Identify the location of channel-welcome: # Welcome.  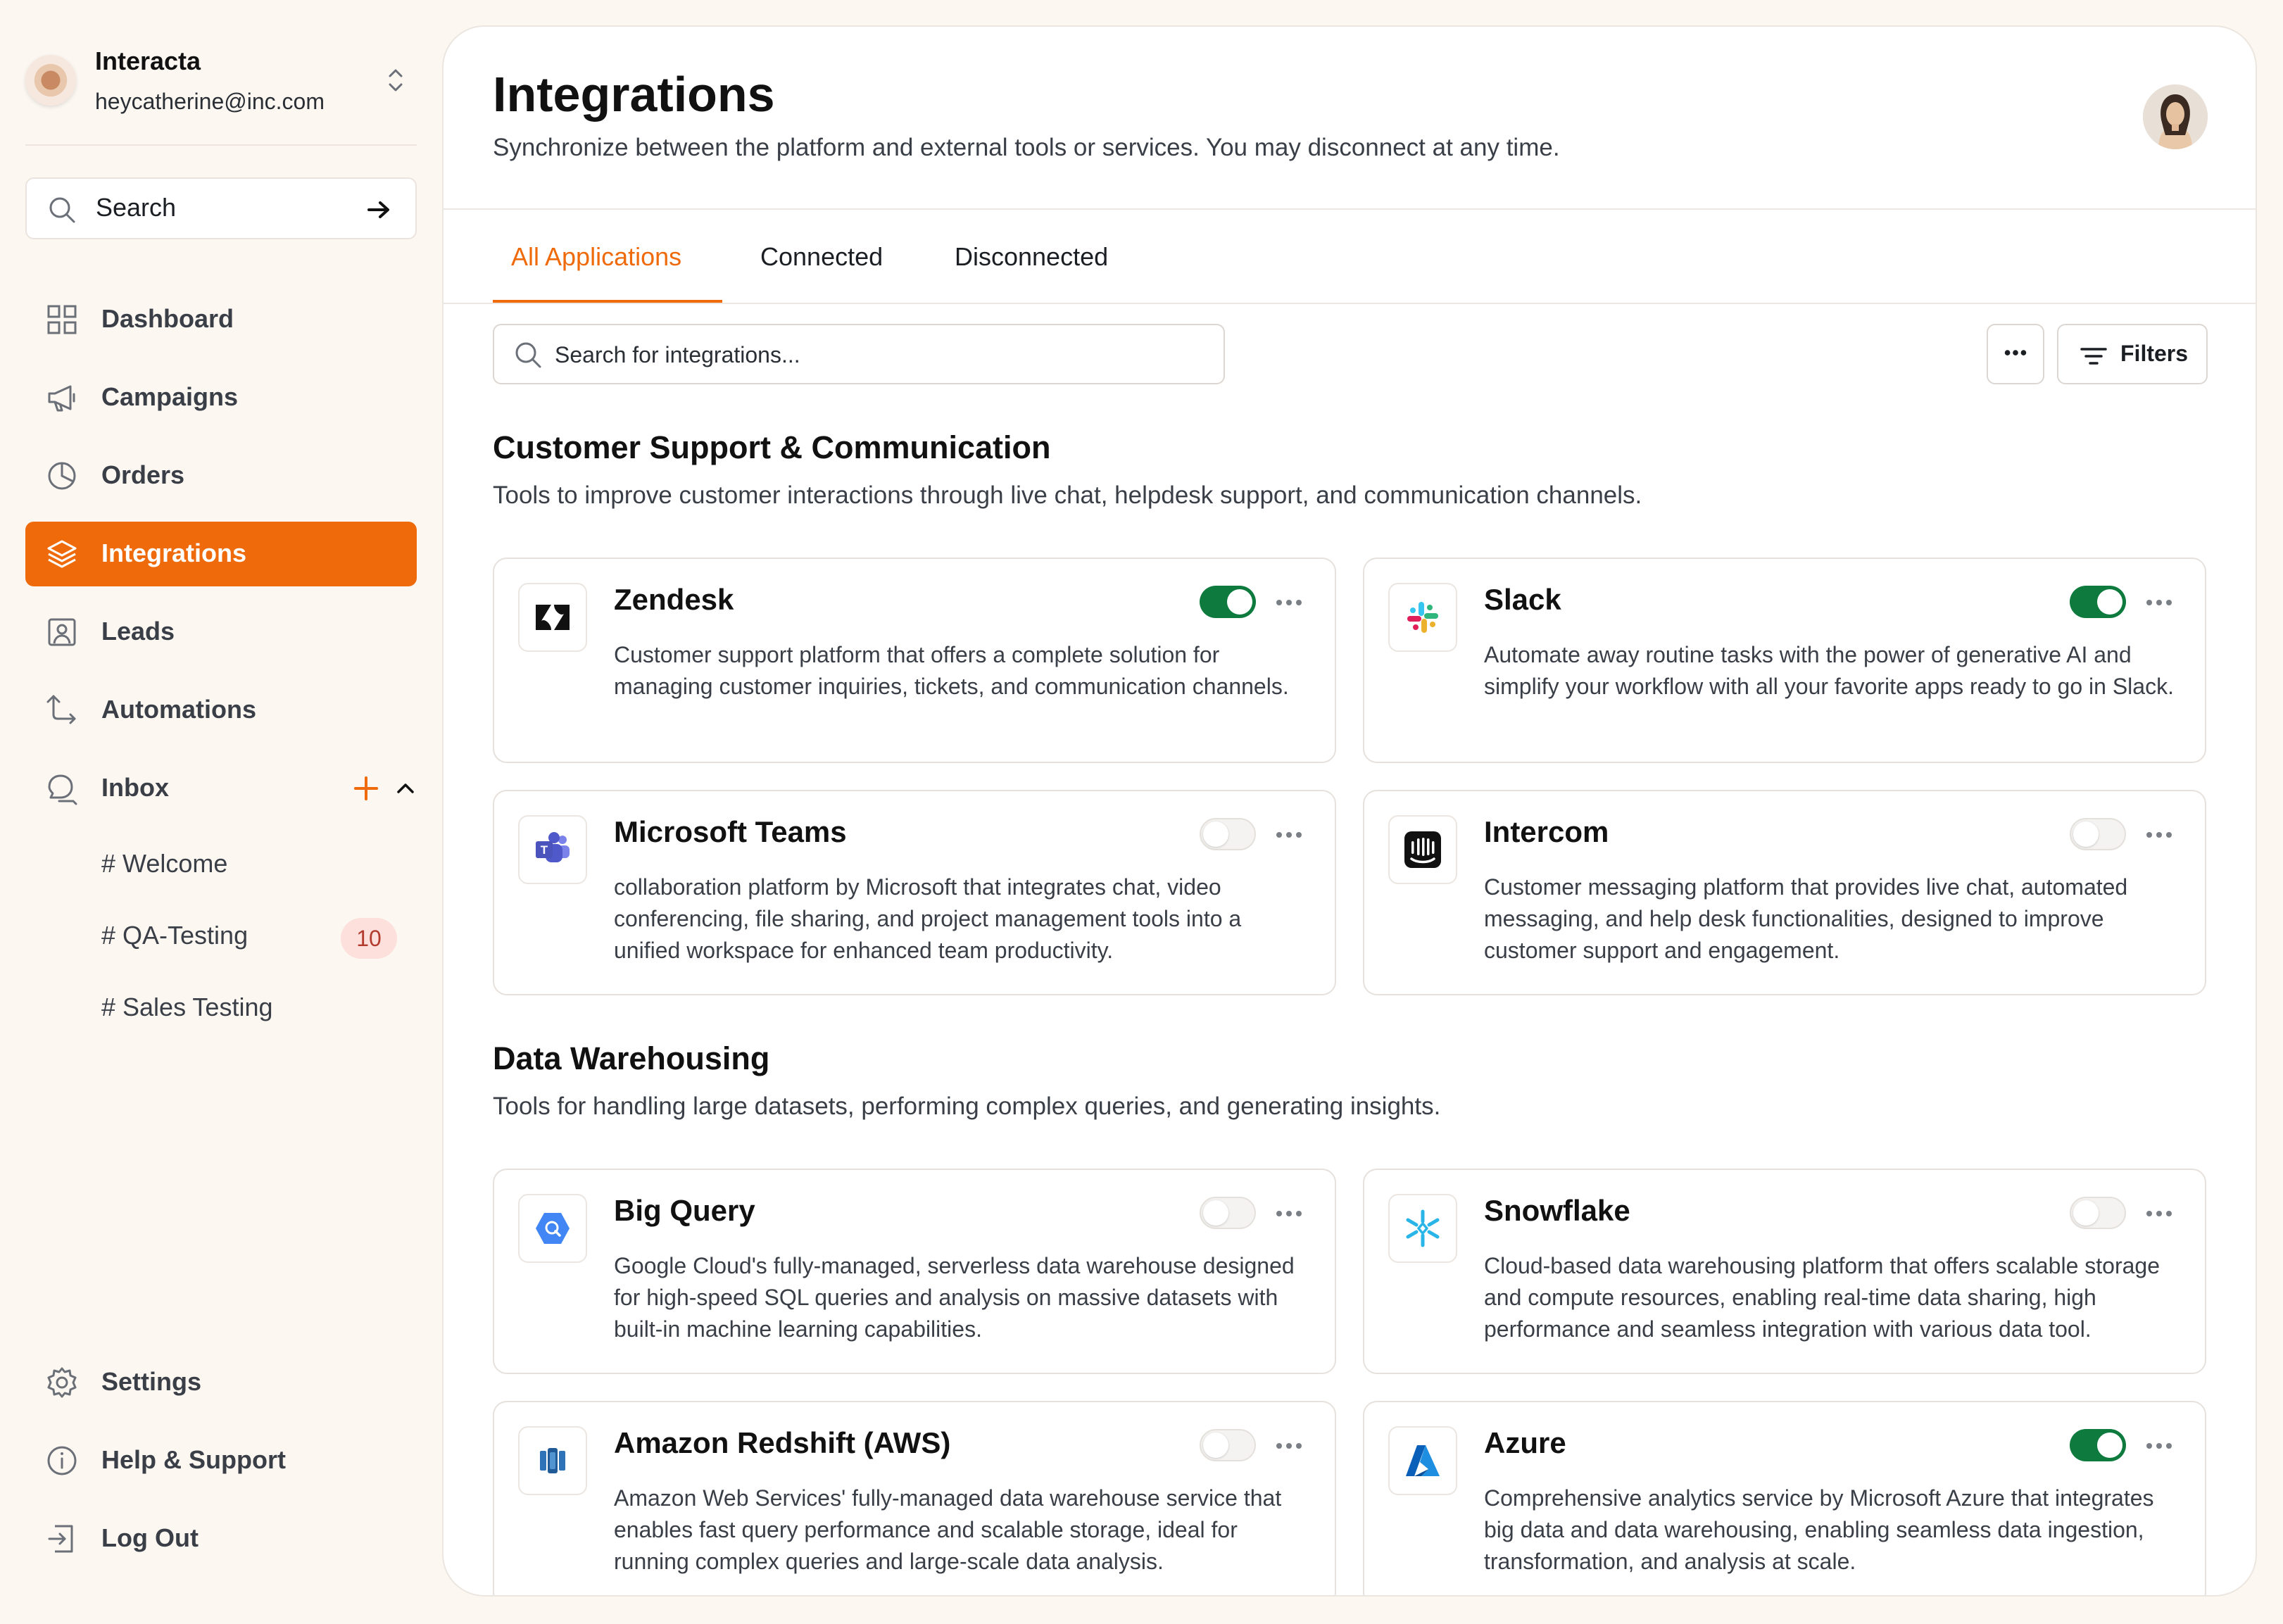
(164, 864).